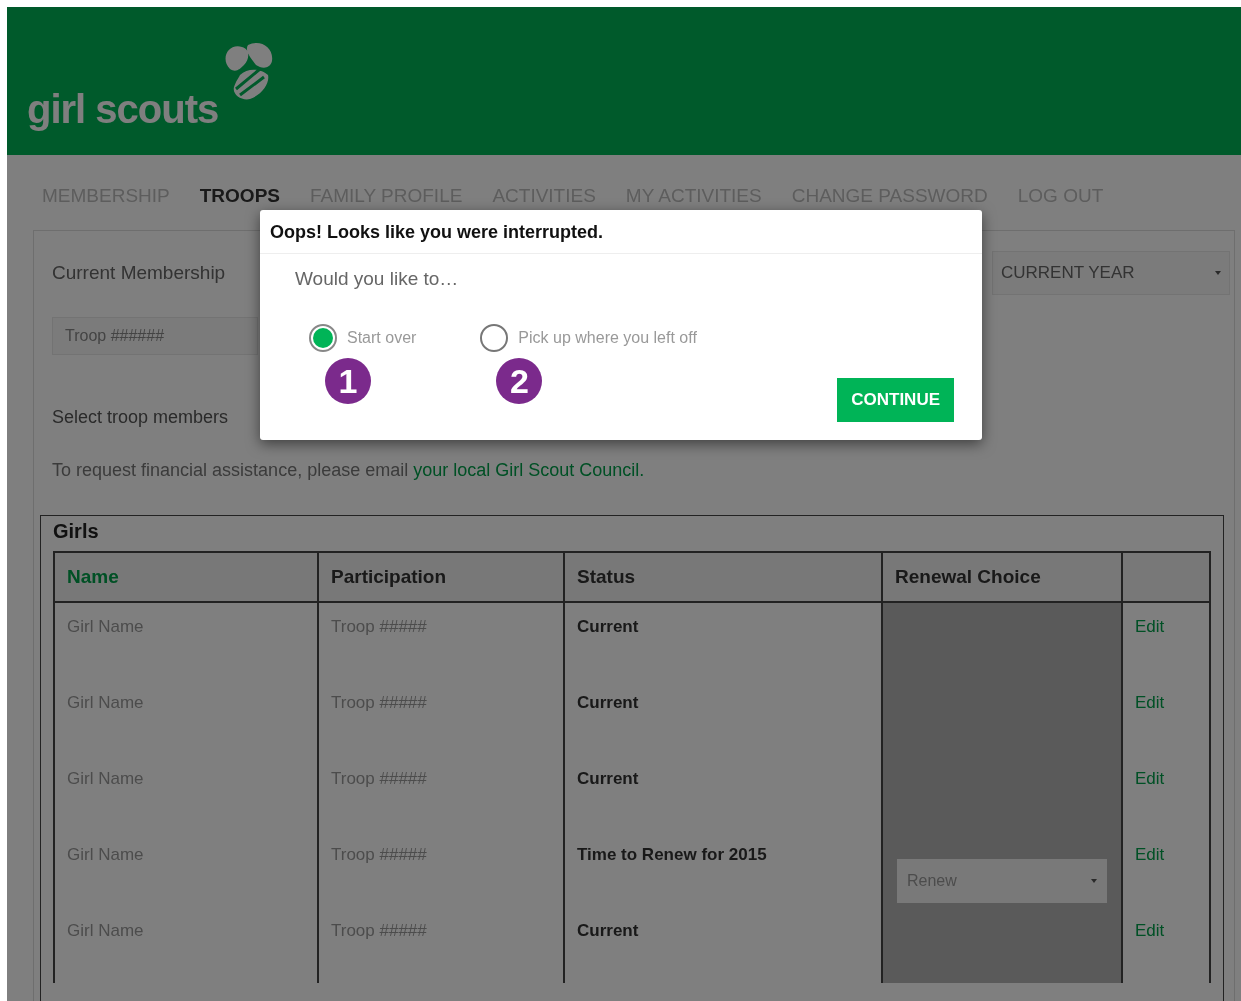  What do you see at coordinates (349, 470) in the screenshot?
I see `assistance-text: To request financial assistance, please email your local Girl Scout Council.` at bounding box center [349, 470].